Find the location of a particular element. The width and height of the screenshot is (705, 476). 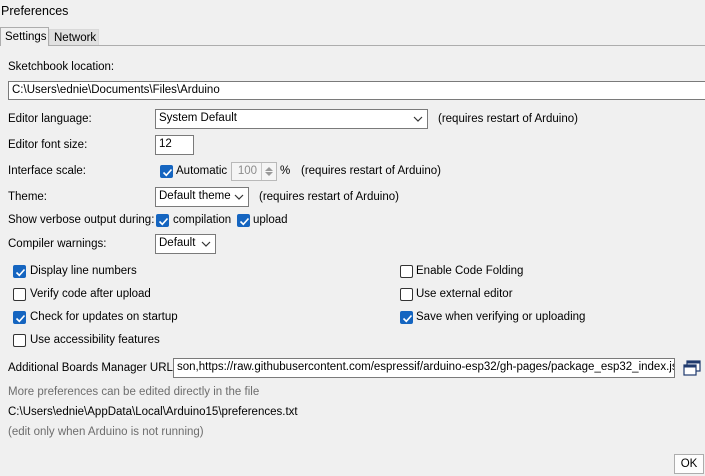

external-editor-label: Use external editor is located at coordinates (464, 294).